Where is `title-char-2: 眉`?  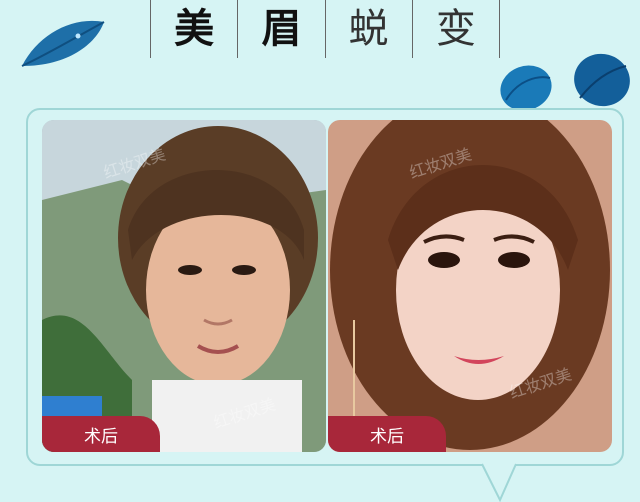 title-char-2: 眉 is located at coordinates (280, 29).